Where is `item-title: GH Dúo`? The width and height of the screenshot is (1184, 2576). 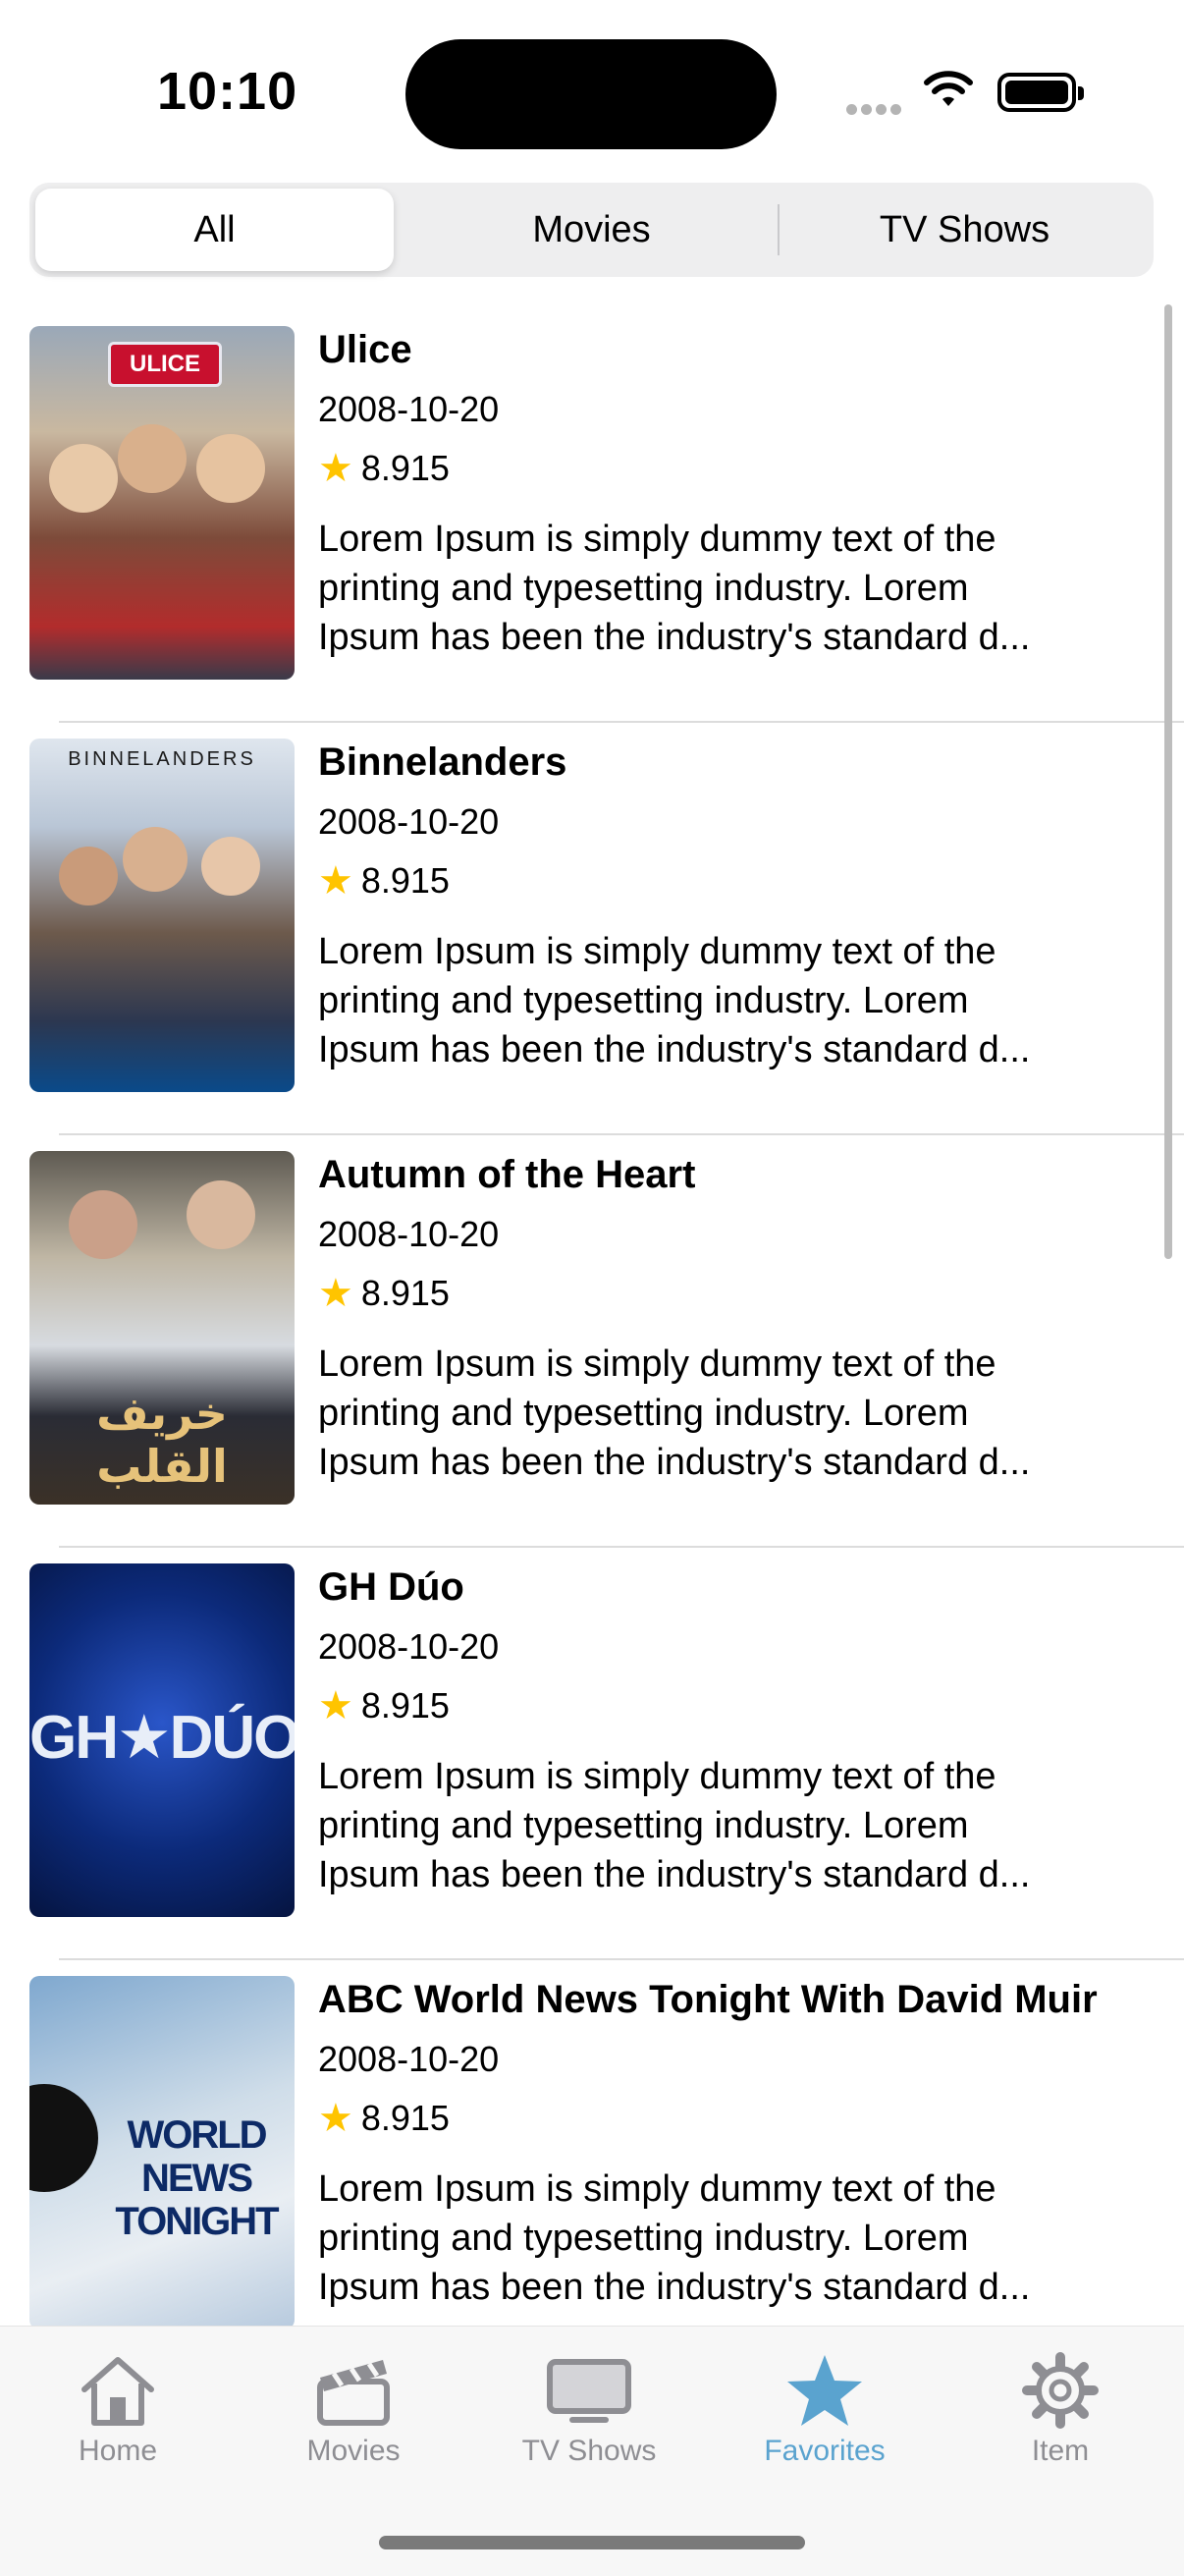 item-title: GH Dúo is located at coordinates (391, 1587).